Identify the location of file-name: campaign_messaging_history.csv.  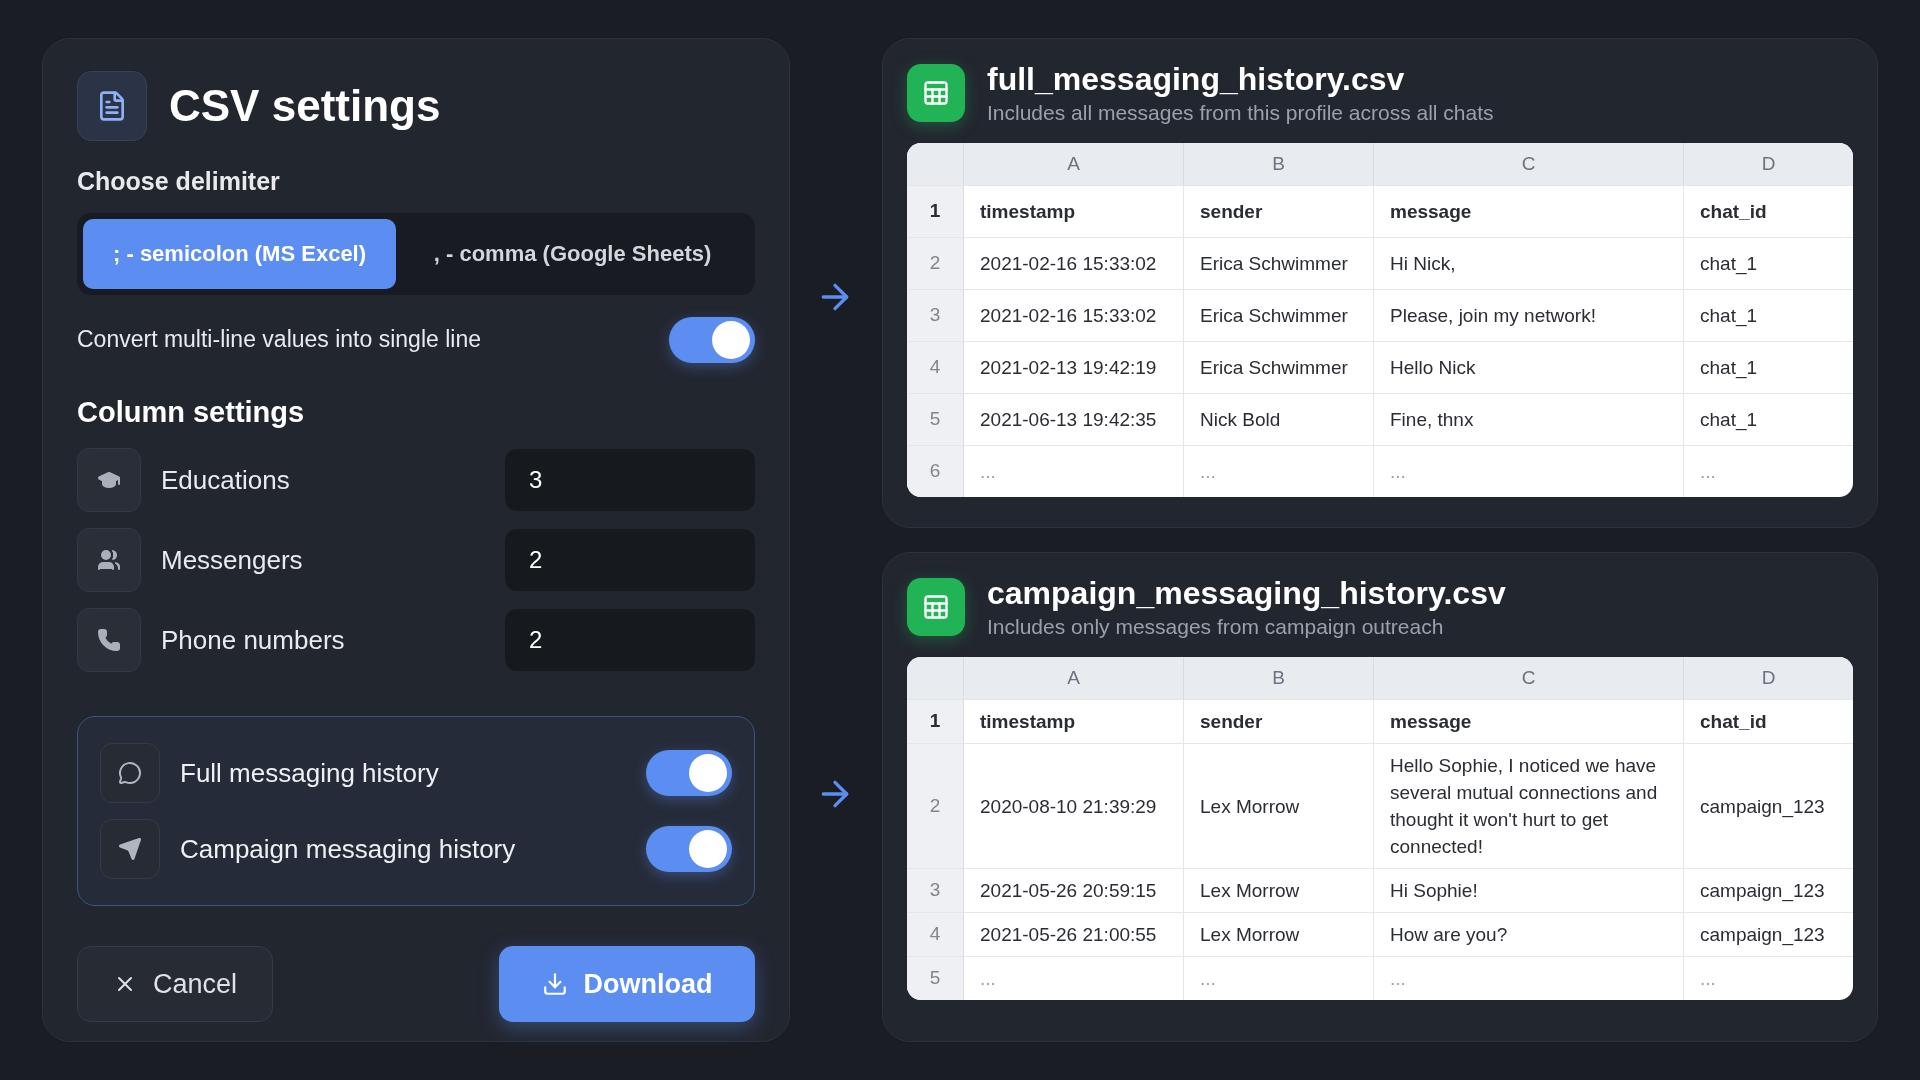
(1246, 593).